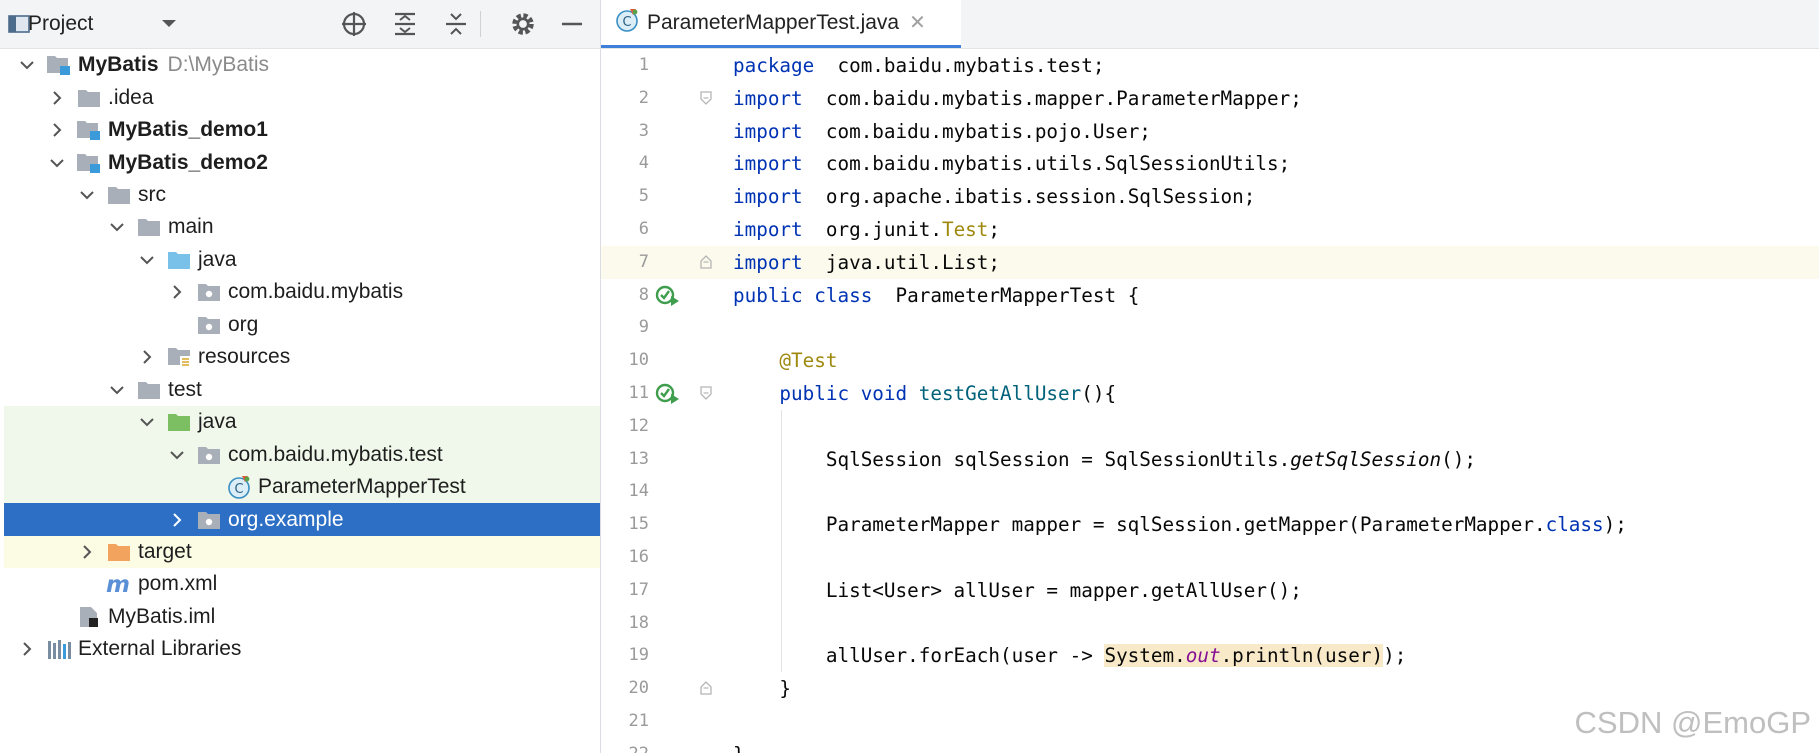 The image size is (1819, 753). What do you see at coordinates (302, 487) in the screenshot?
I see `tree-node: C ParameterMapperTest` at bounding box center [302, 487].